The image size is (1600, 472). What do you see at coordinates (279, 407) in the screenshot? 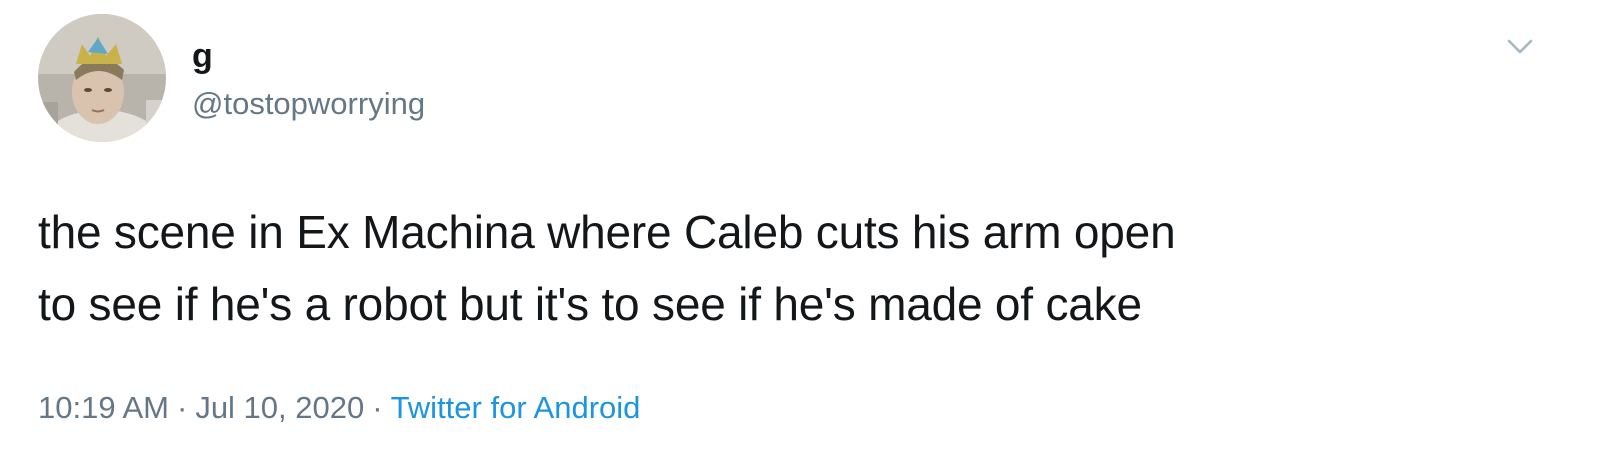
I see `tweet-date: Jul 10, 2020` at bounding box center [279, 407].